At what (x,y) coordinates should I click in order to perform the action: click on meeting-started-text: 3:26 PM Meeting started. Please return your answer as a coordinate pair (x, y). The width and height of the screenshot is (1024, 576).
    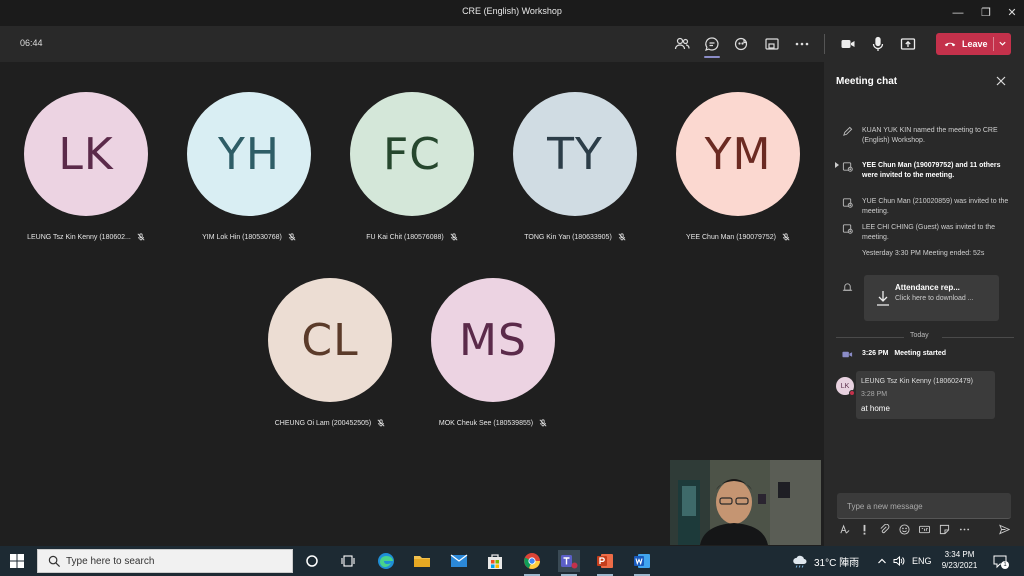
    Looking at the image, I should click on (937, 354).